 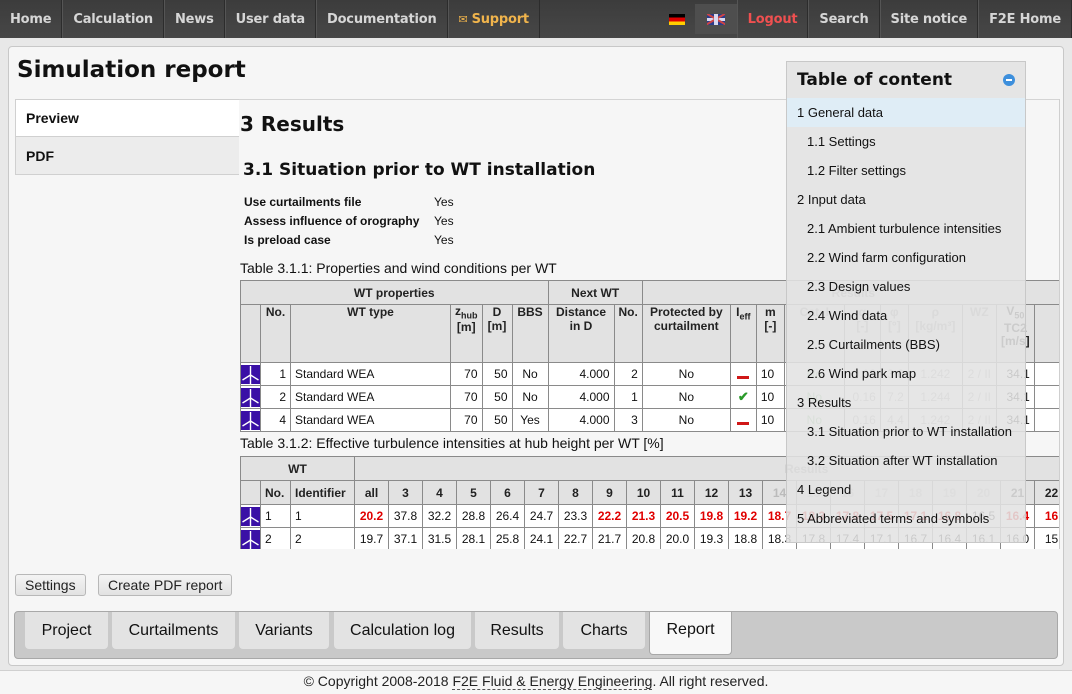 I want to click on toc-item: 1.2 Filter settings, so click(x=906, y=170).